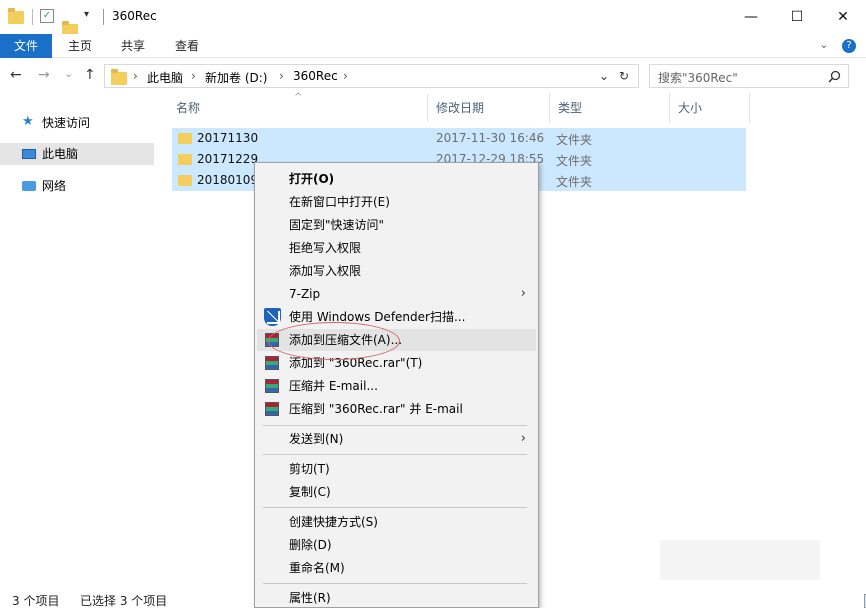 The width and height of the screenshot is (866, 608). What do you see at coordinates (28, 121) in the screenshot?
I see `star-icon: ★` at bounding box center [28, 121].